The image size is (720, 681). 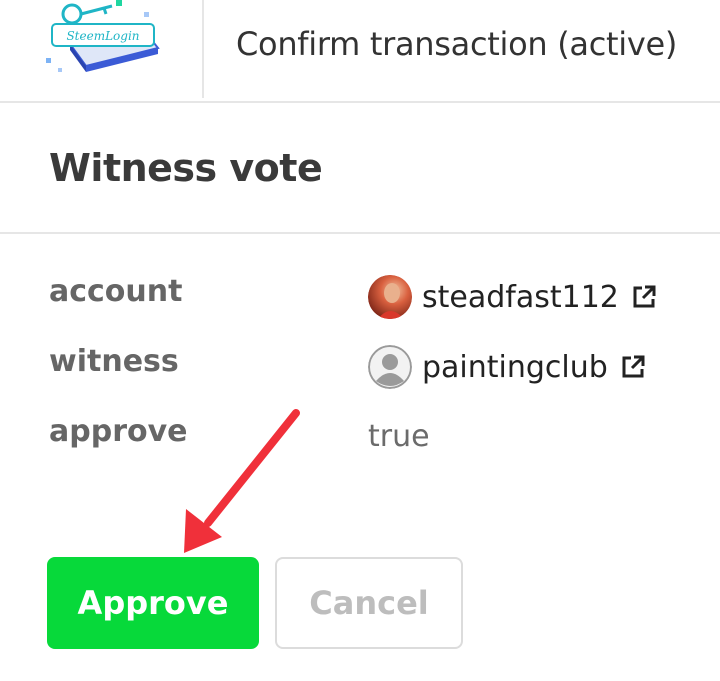 I want to click on cancel-button: Cancel, so click(x=369, y=603).